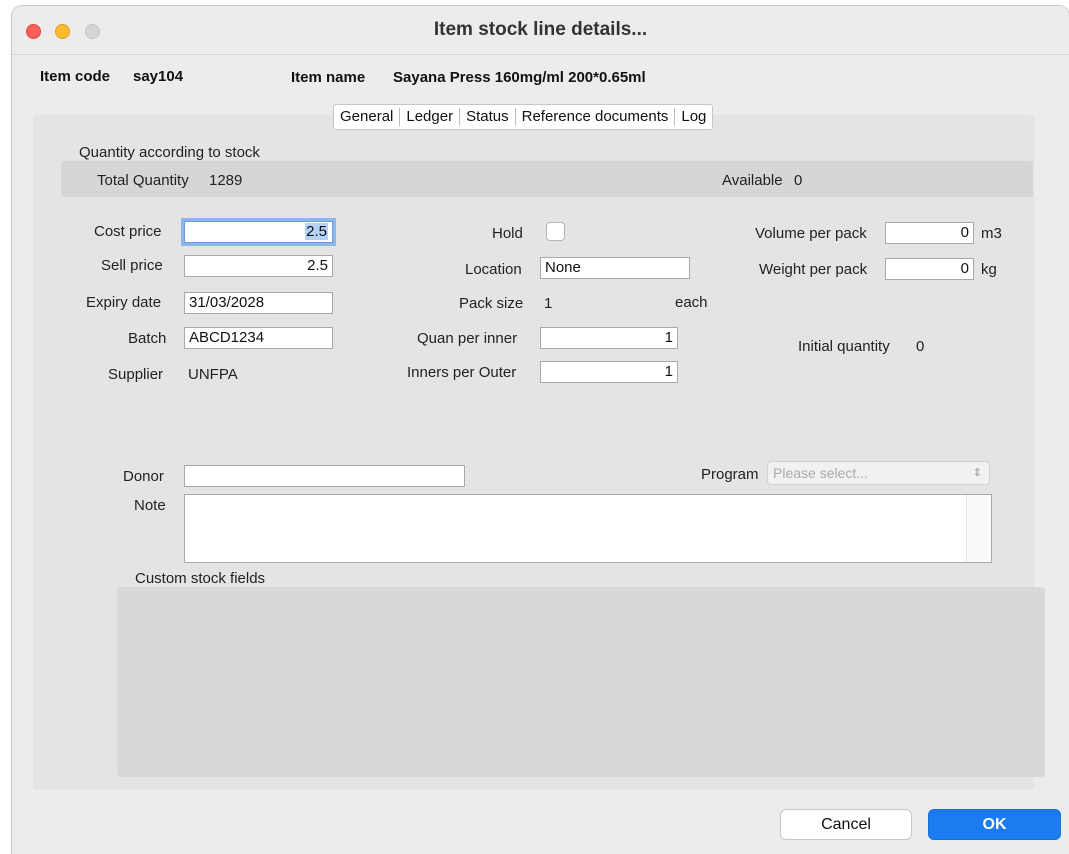 Image resolution: width=1069 pixels, height=854 pixels. What do you see at coordinates (143, 180) in the screenshot?
I see `total-quantity-label: Total Quantity` at bounding box center [143, 180].